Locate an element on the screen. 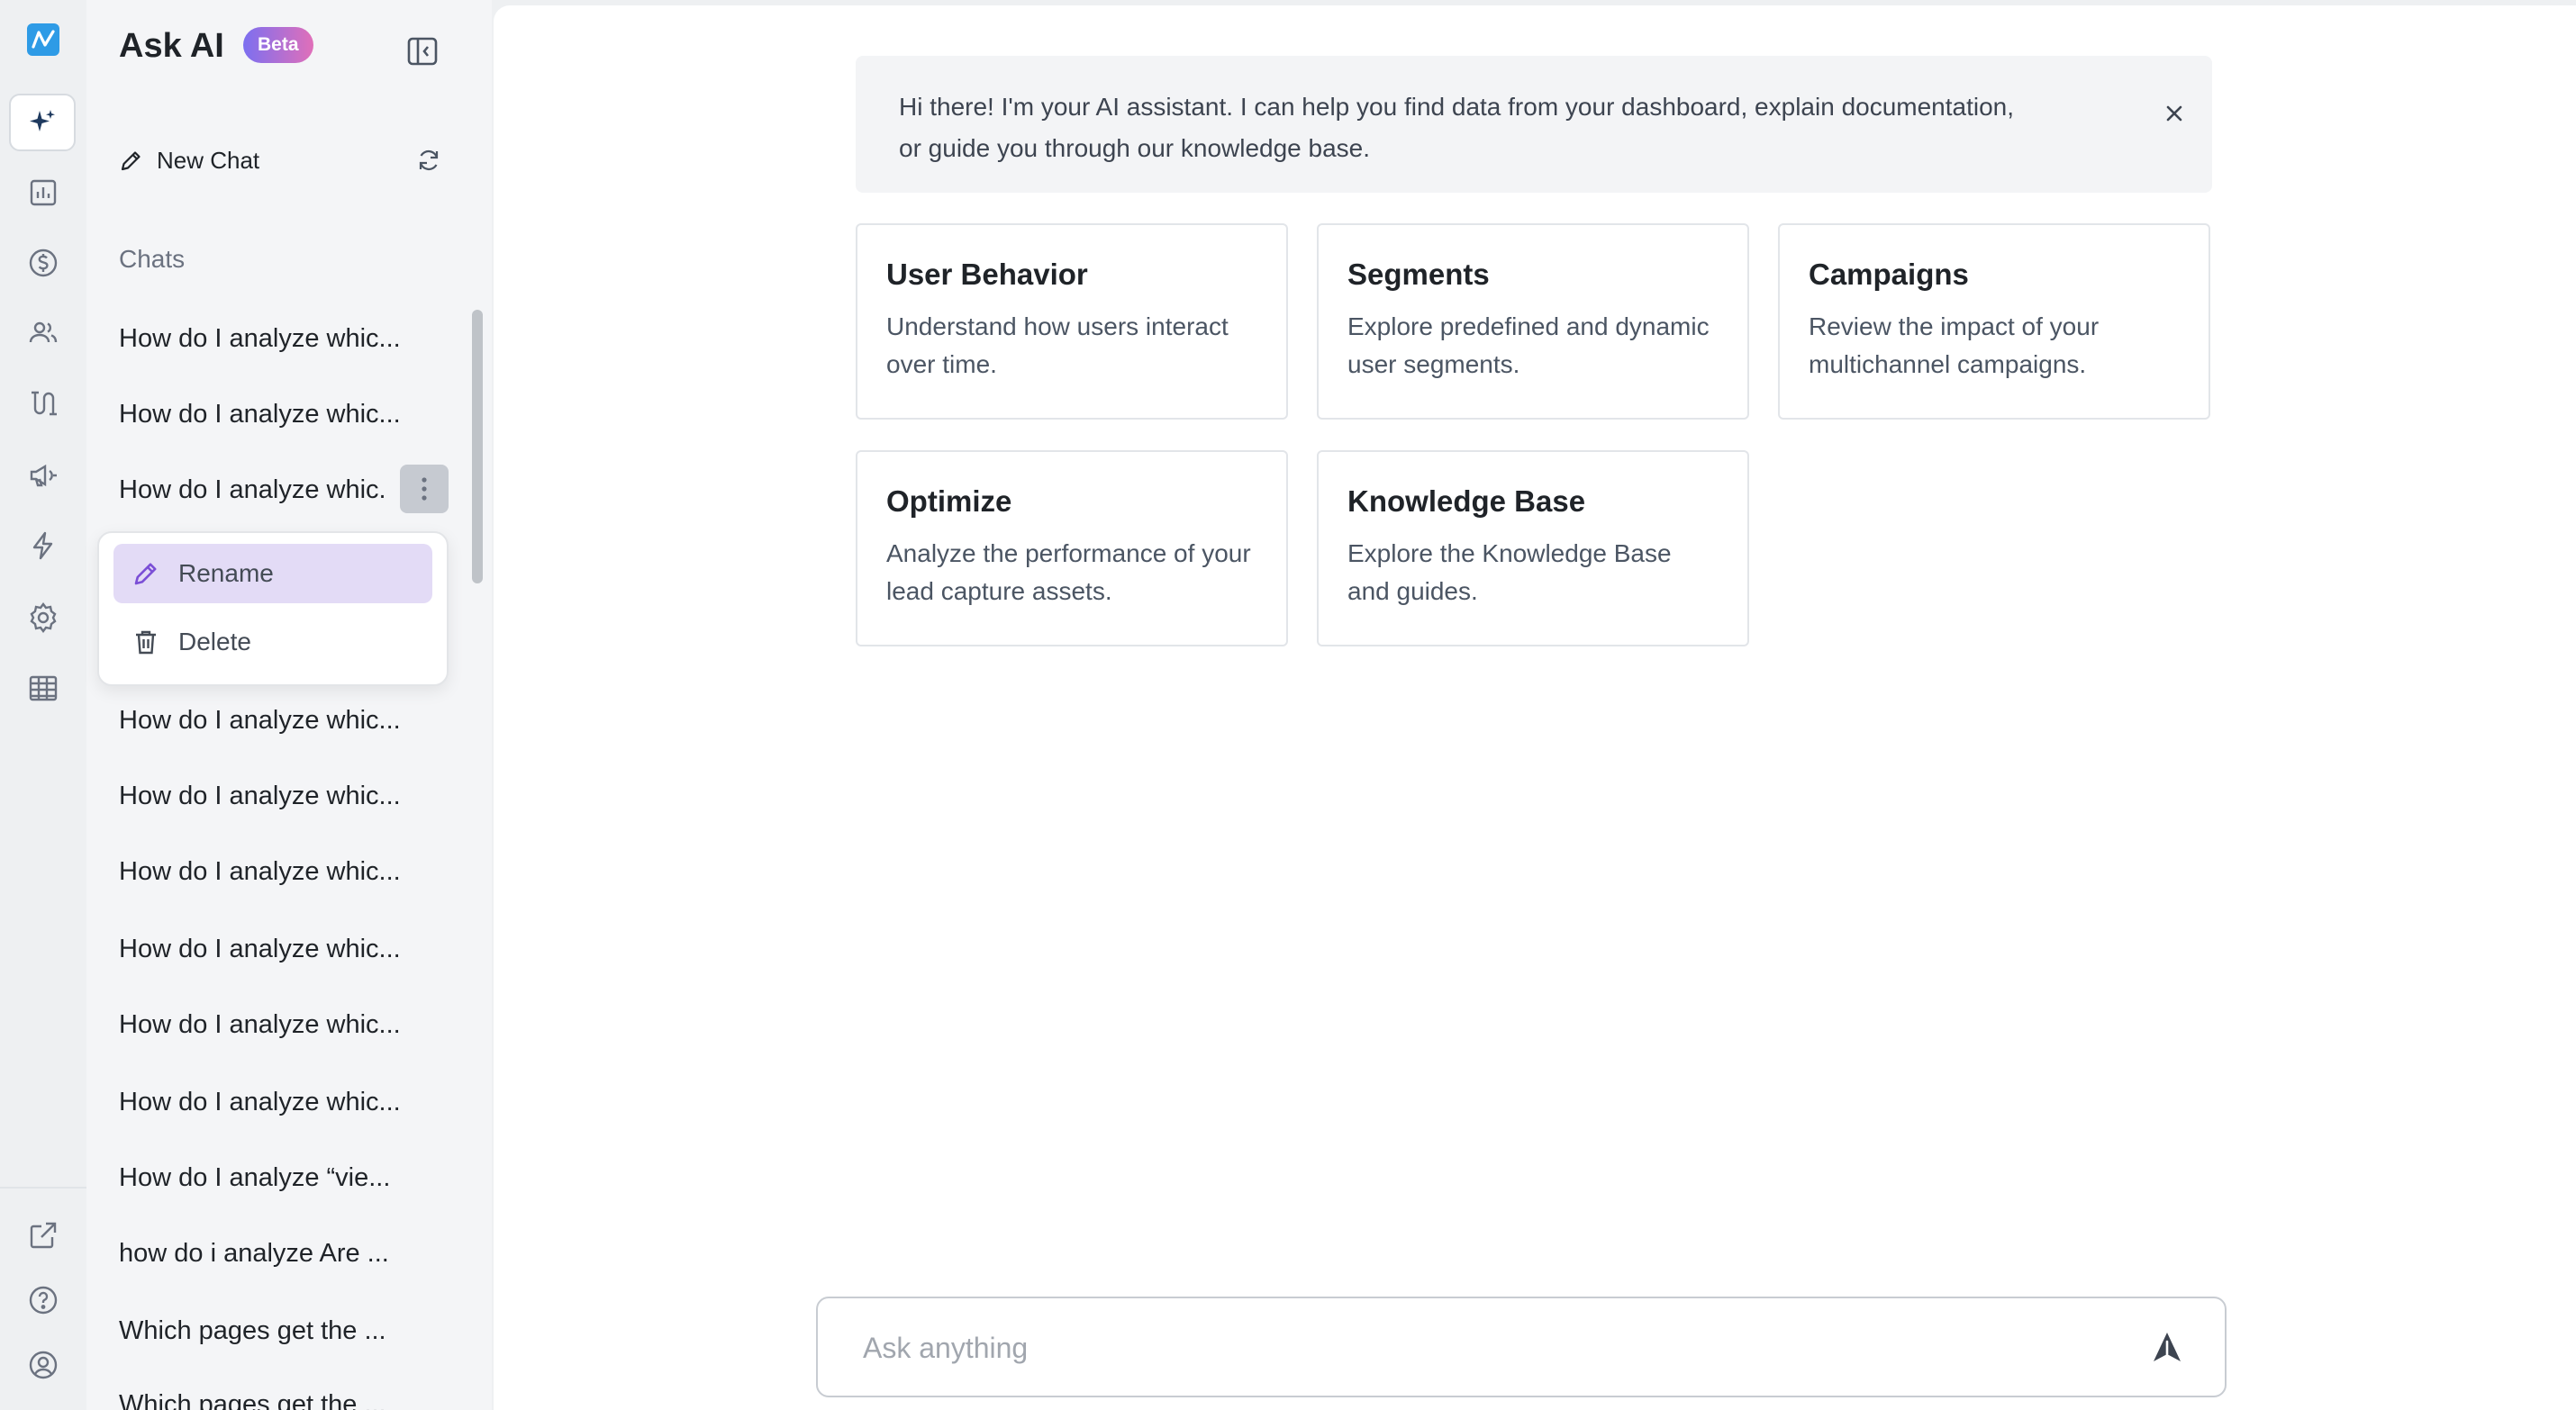 This screenshot has height=1410, width=2576. chat-item-active: How do I analyze whic. is located at coordinates (254, 490).